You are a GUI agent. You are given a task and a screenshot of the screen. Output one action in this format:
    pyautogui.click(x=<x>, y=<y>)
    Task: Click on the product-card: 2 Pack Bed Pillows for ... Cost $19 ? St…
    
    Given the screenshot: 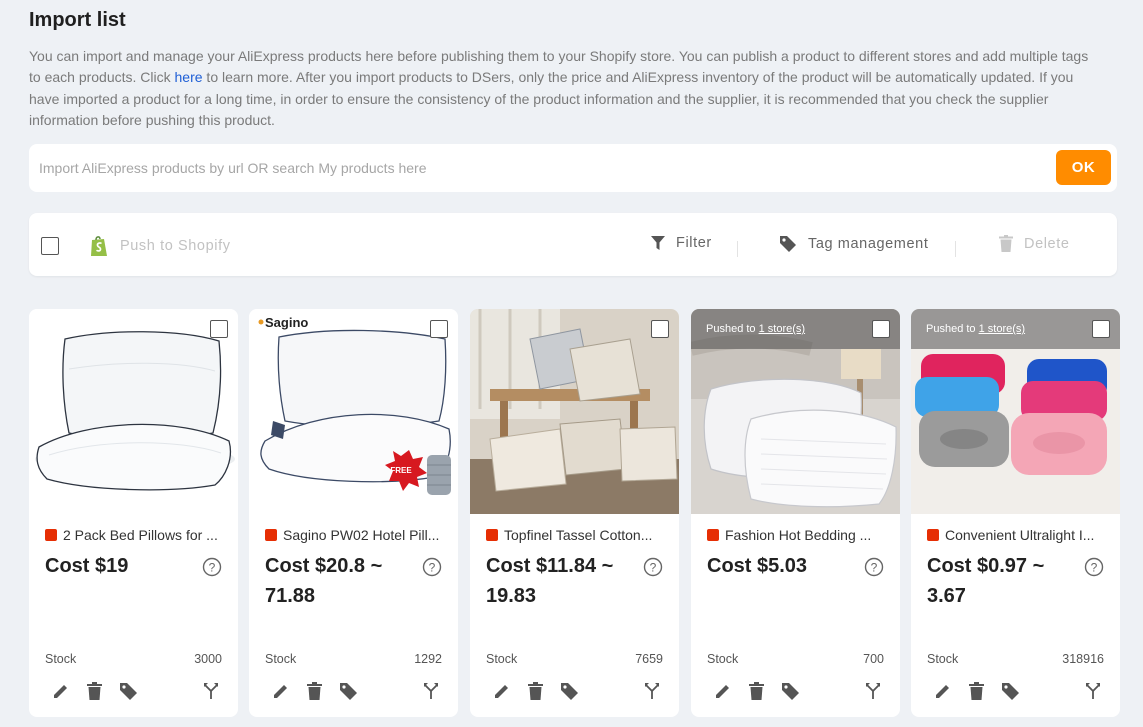 What is the action you would take?
    pyautogui.click(x=133, y=513)
    